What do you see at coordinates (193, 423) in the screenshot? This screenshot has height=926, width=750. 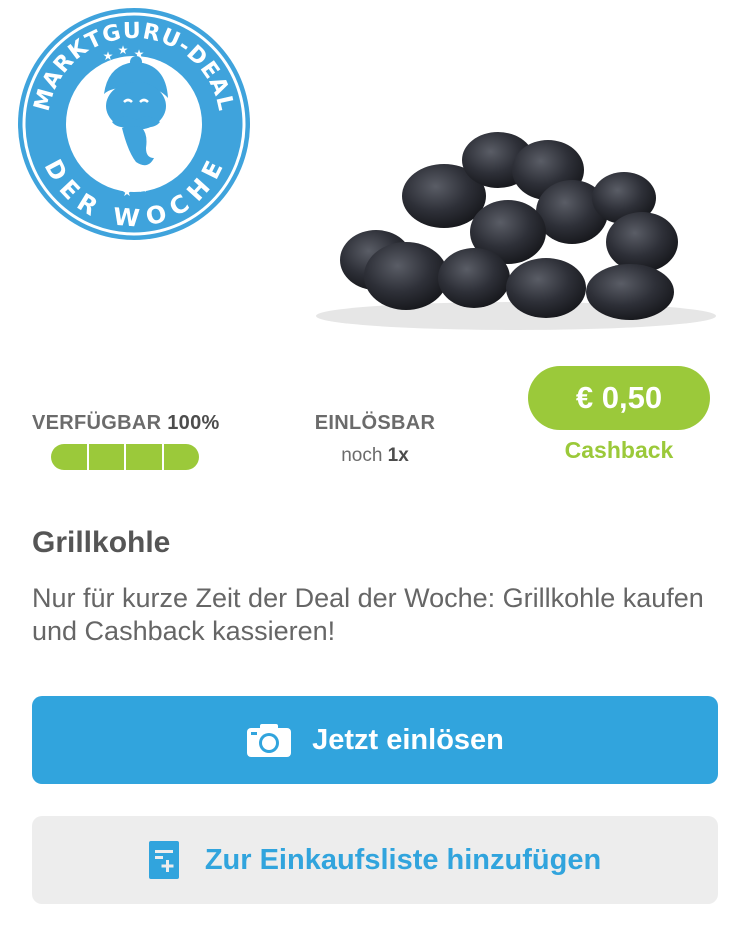 I see `availability-value: 100%` at bounding box center [193, 423].